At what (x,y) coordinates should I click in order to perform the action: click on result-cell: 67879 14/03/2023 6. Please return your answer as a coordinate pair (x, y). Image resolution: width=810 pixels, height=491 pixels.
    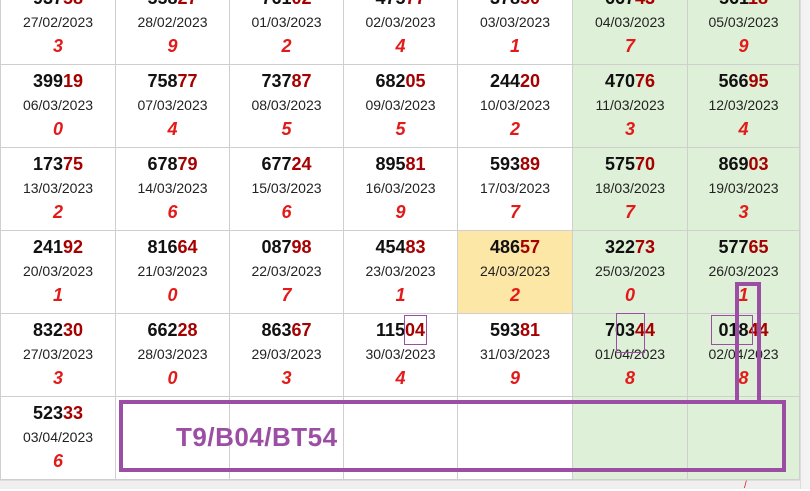
    Looking at the image, I should click on (173, 189).